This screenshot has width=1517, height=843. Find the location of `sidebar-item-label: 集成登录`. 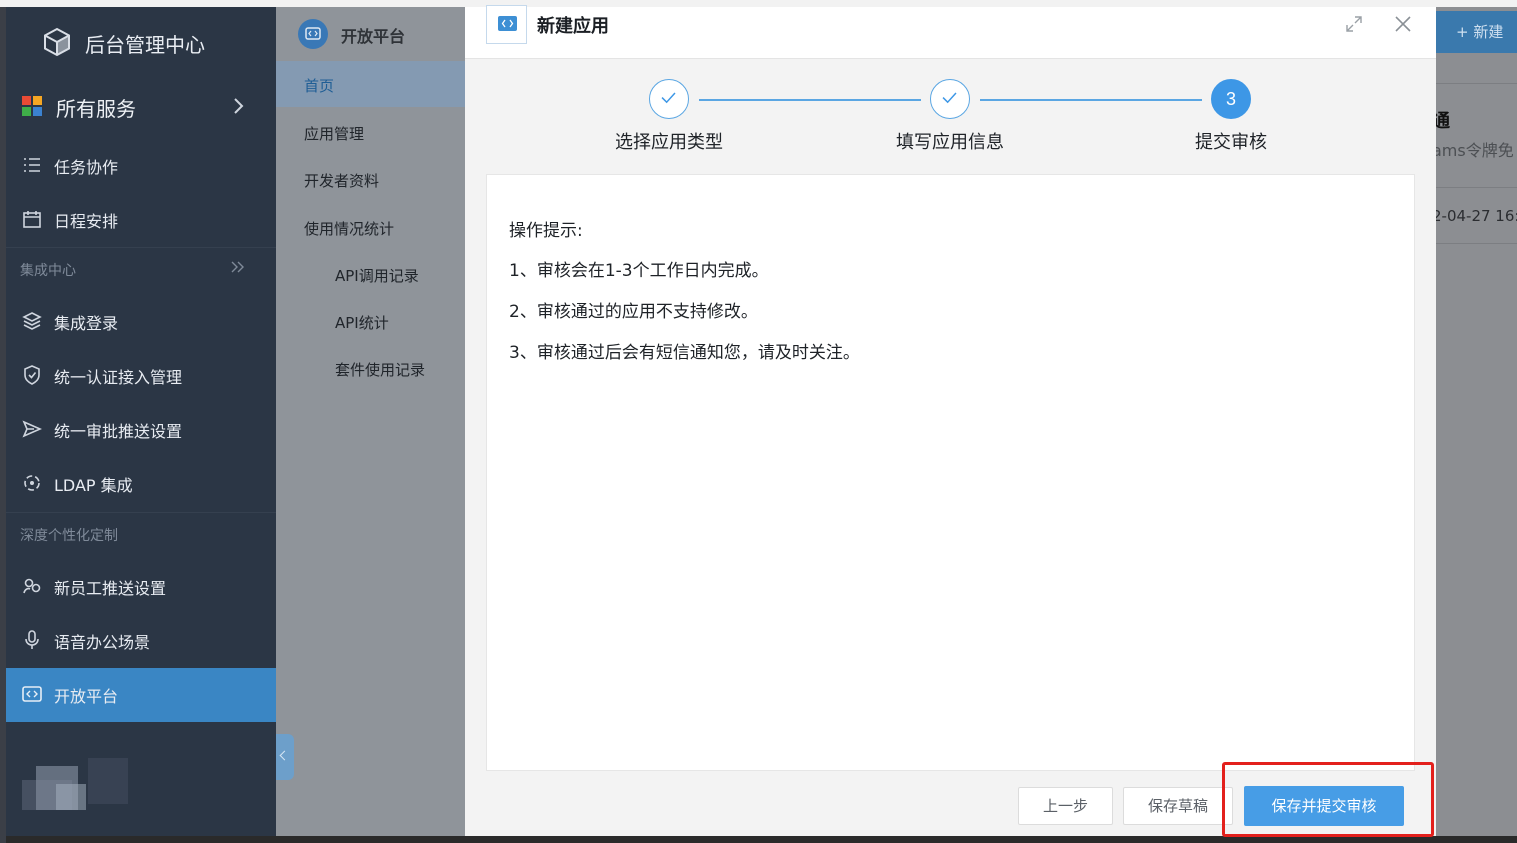

sidebar-item-label: 集成登录 is located at coordinates (86, 323).